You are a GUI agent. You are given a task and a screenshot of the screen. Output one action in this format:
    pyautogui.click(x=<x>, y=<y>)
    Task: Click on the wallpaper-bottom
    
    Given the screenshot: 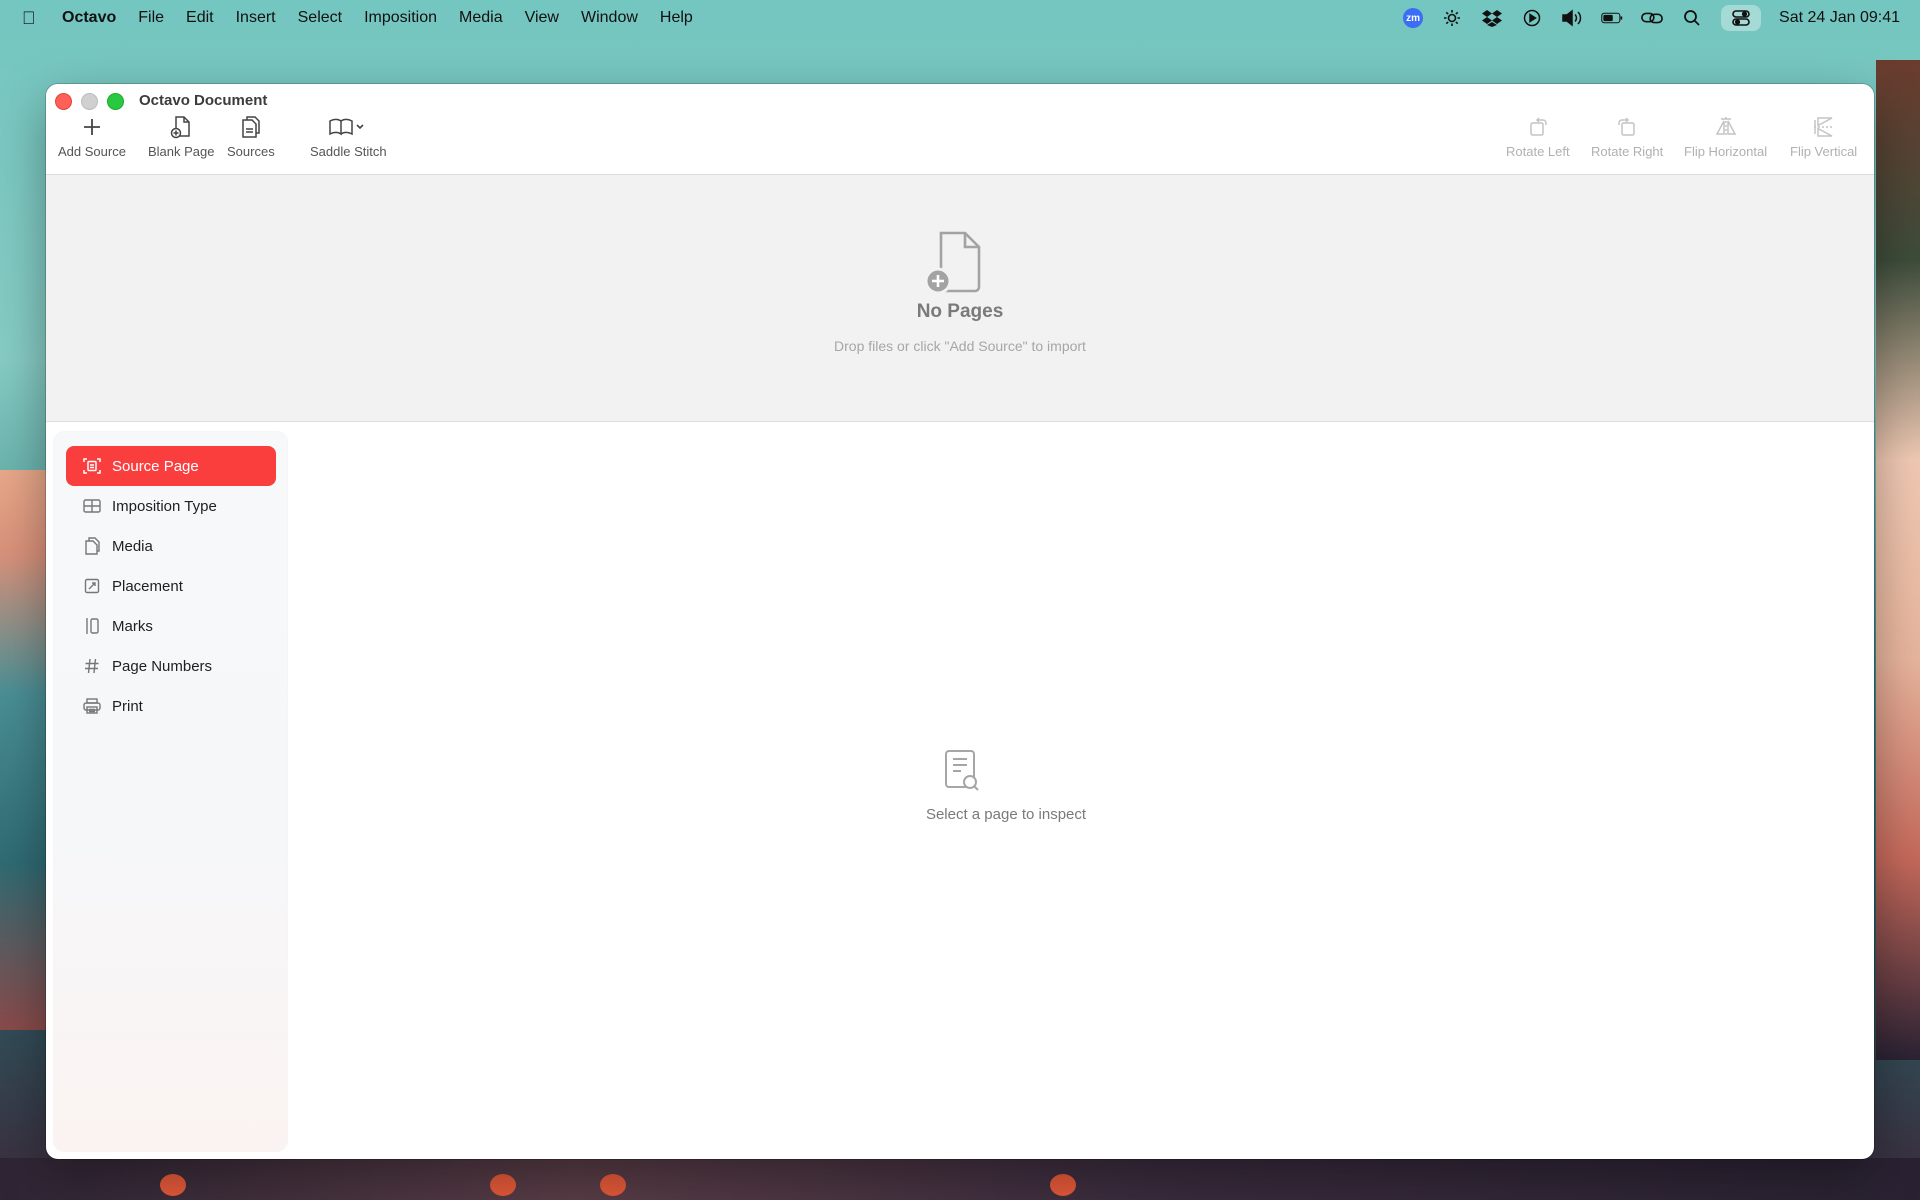 What is the action you would take?
    pyautogui.click(x=960, y=1179)
    